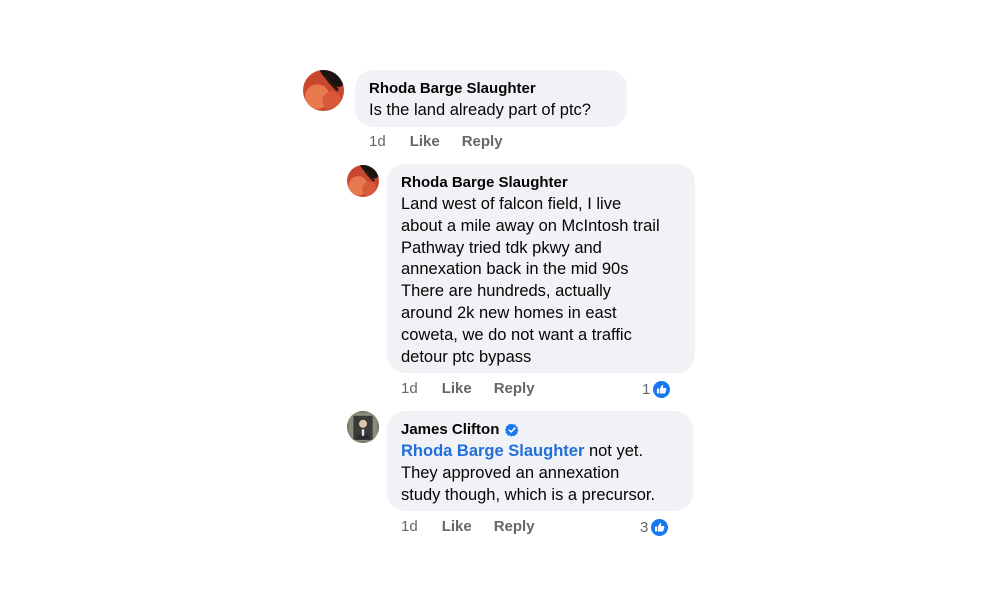 This screenshot has width=1000, height=600. What do you see at coordinates (509, 312) in the screenshot?
I see `text-line: around 2k new homes in east` at bounding box center [509, 312].